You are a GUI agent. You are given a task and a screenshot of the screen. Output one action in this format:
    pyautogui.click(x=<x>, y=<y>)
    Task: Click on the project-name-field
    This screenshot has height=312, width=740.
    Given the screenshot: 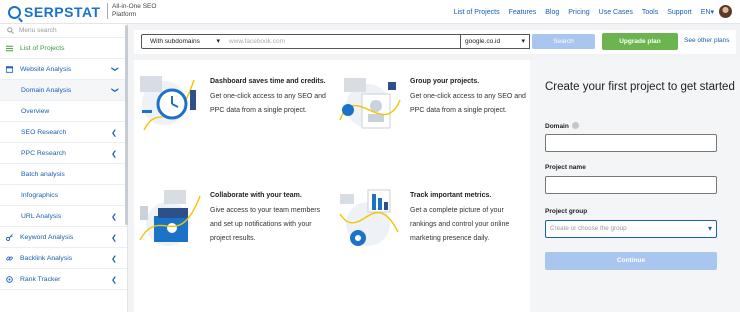 What is the action you would take?
    pyautogui.click(x=631, y=185)
    